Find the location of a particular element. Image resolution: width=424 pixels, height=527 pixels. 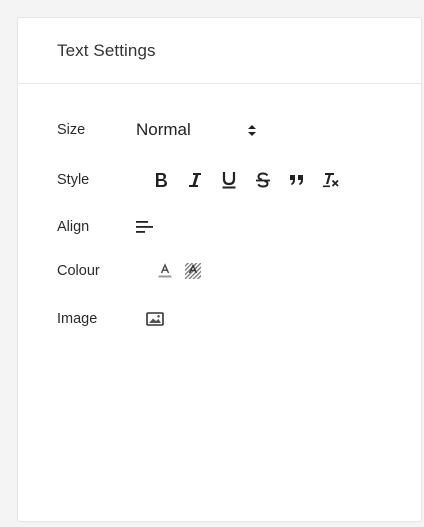

underline-icon is located at coordinates (229, 180).